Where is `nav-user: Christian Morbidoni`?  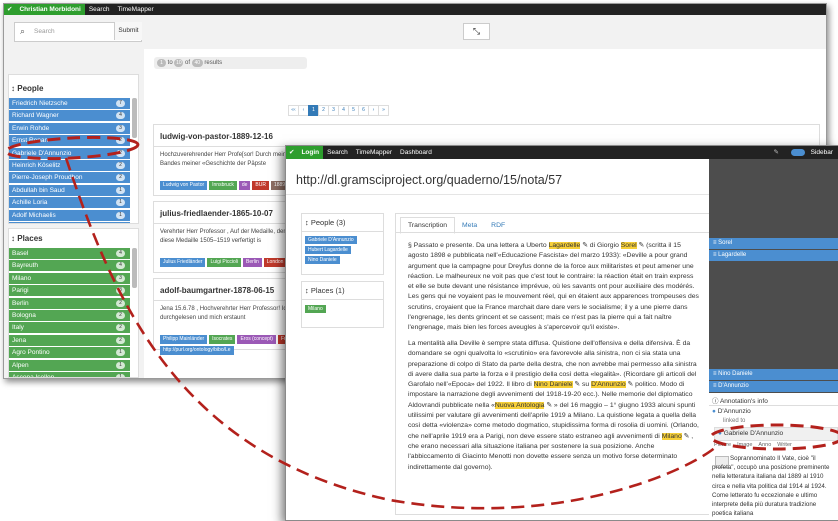
nav-user: Christian Morbidoni is located at coordinates (50, 9).